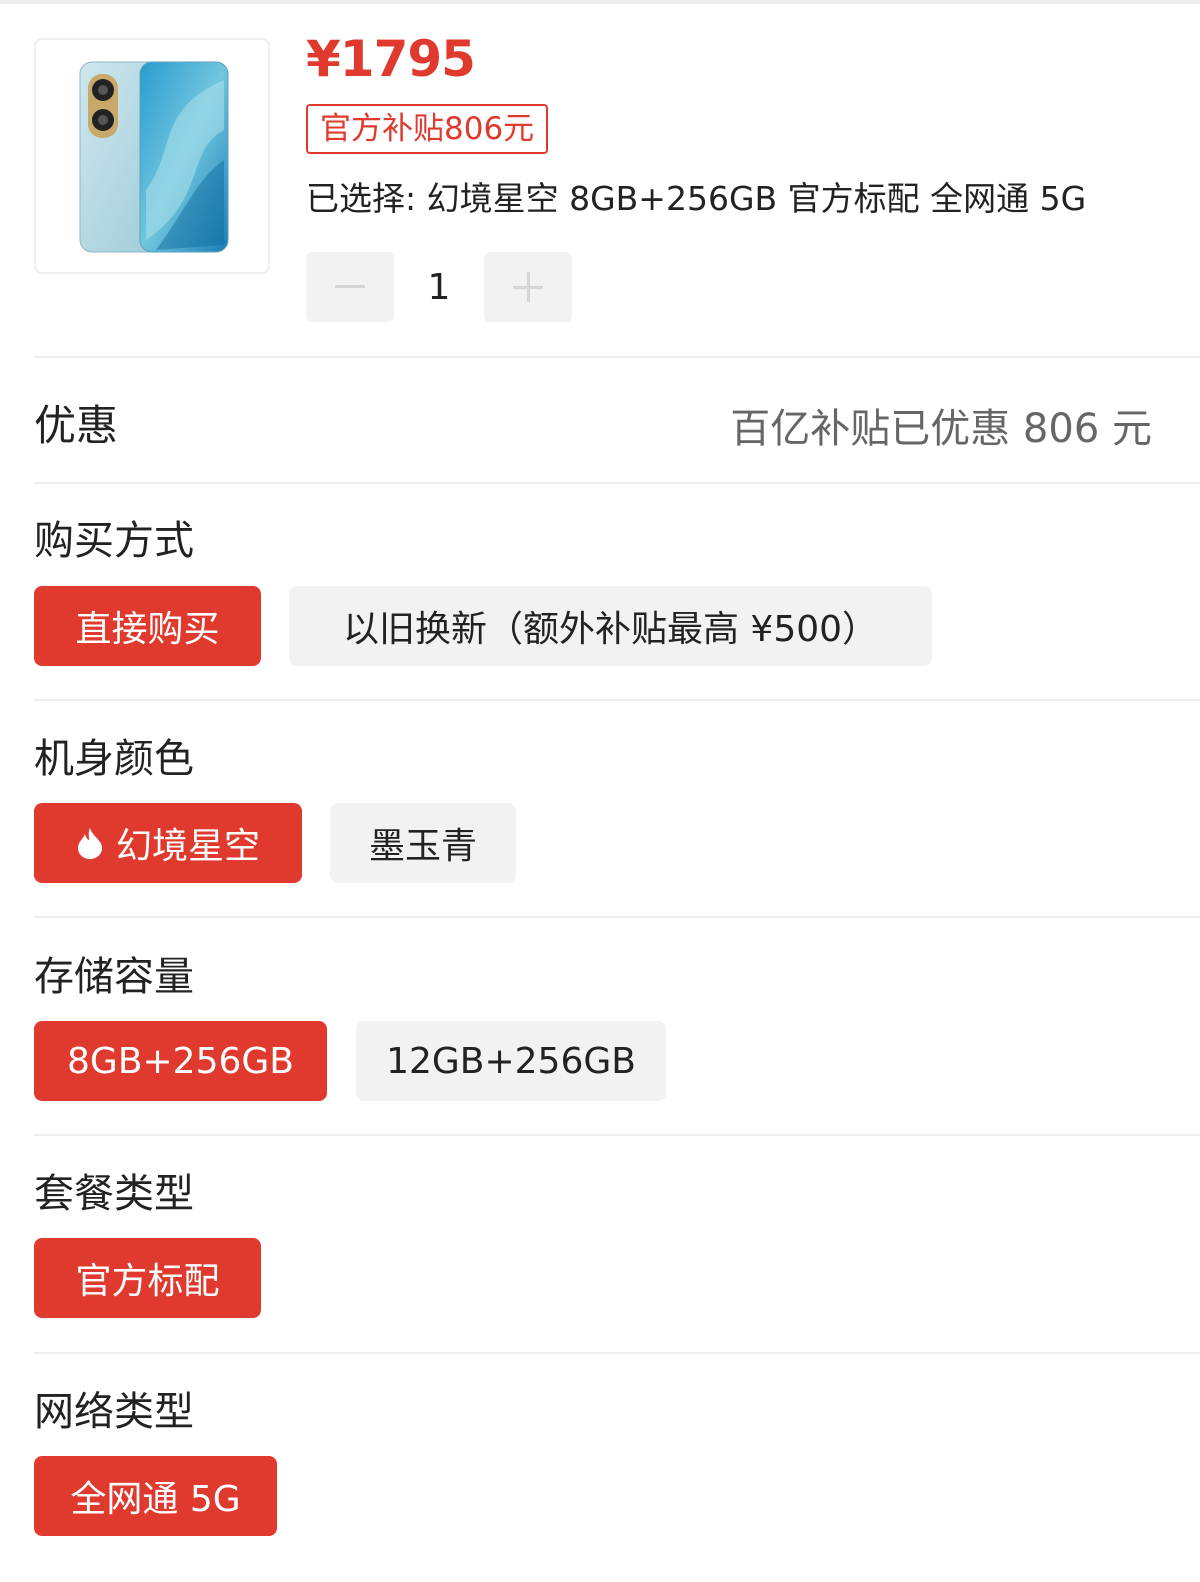 This screenshot has width=1200, height=1582. I want to click on network-title: 网络类型, so click(114, 1412).